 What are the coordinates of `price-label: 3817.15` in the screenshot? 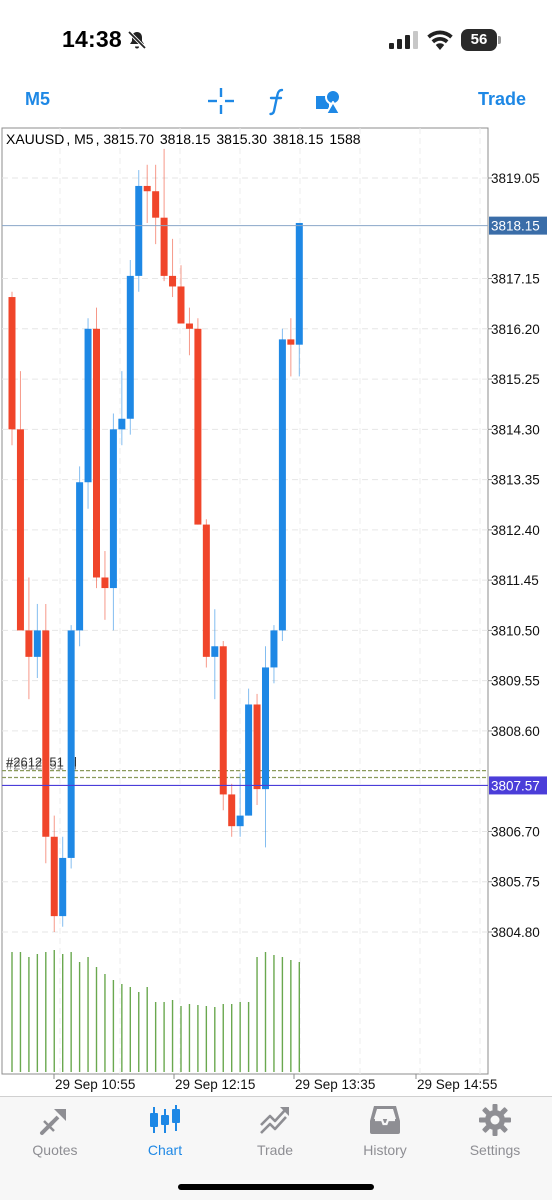 It's located at (515, 279).